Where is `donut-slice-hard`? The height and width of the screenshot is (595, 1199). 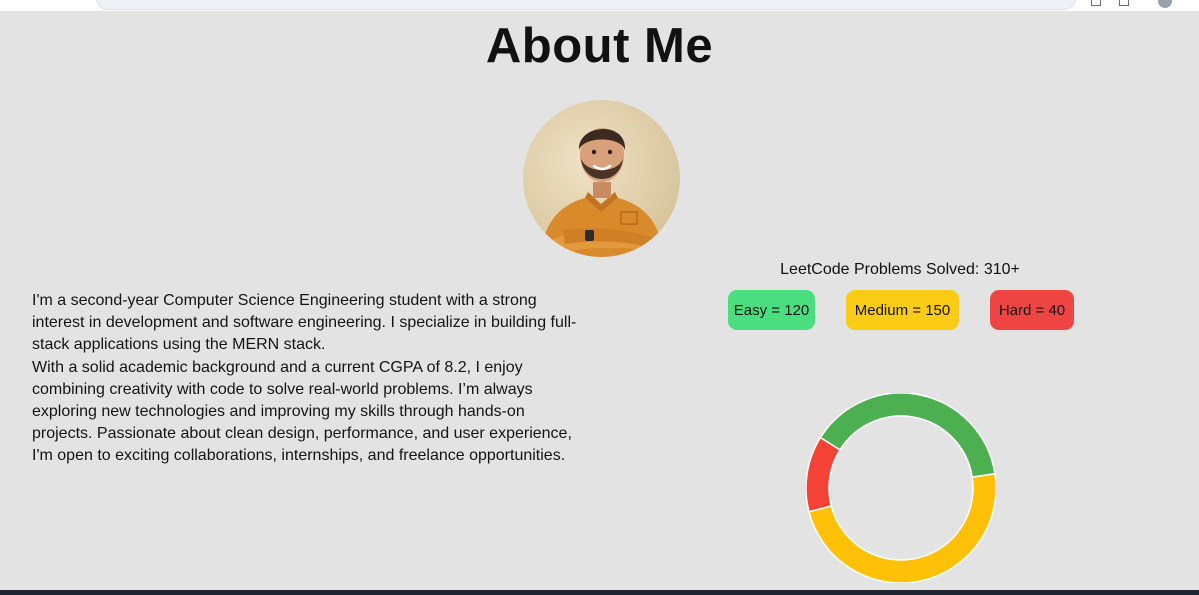
donut-slice-hard is located at coordinates (823, 474).